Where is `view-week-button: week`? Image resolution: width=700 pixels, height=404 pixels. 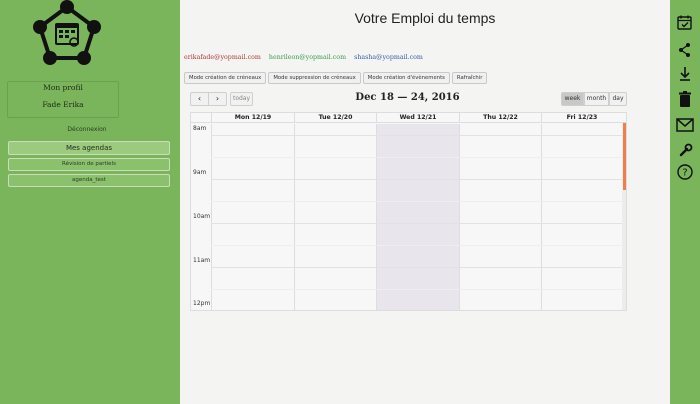 view-week-button: week is located at coordinates (572, 99).